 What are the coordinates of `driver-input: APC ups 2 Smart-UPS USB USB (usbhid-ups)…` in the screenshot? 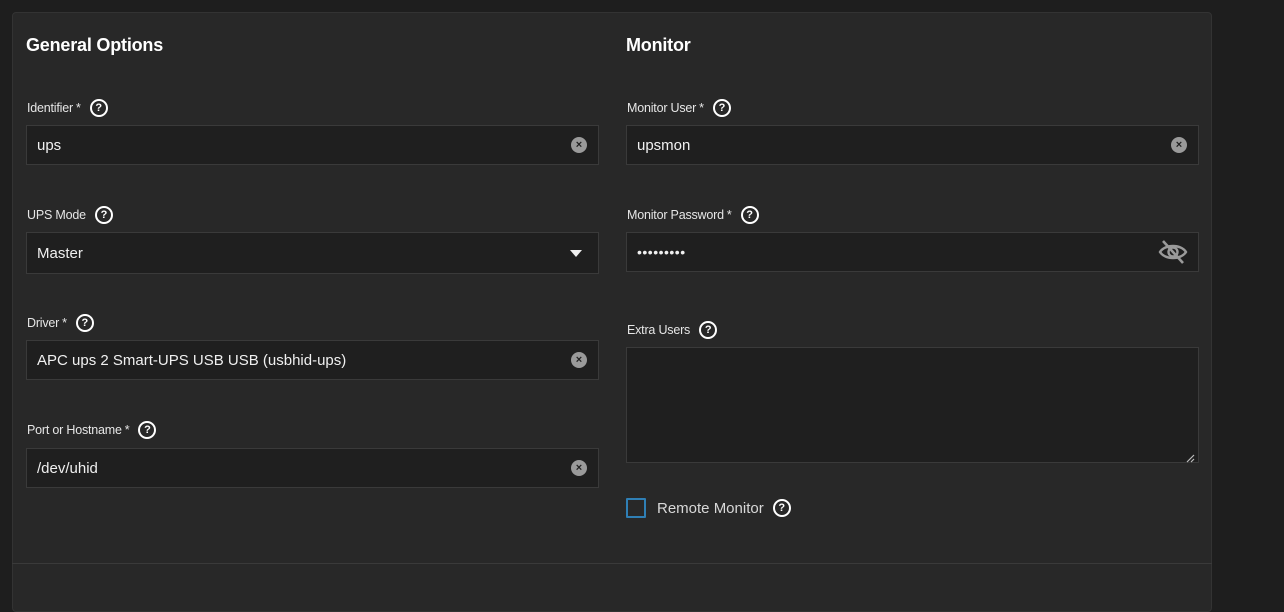 It's located at (312, 360).